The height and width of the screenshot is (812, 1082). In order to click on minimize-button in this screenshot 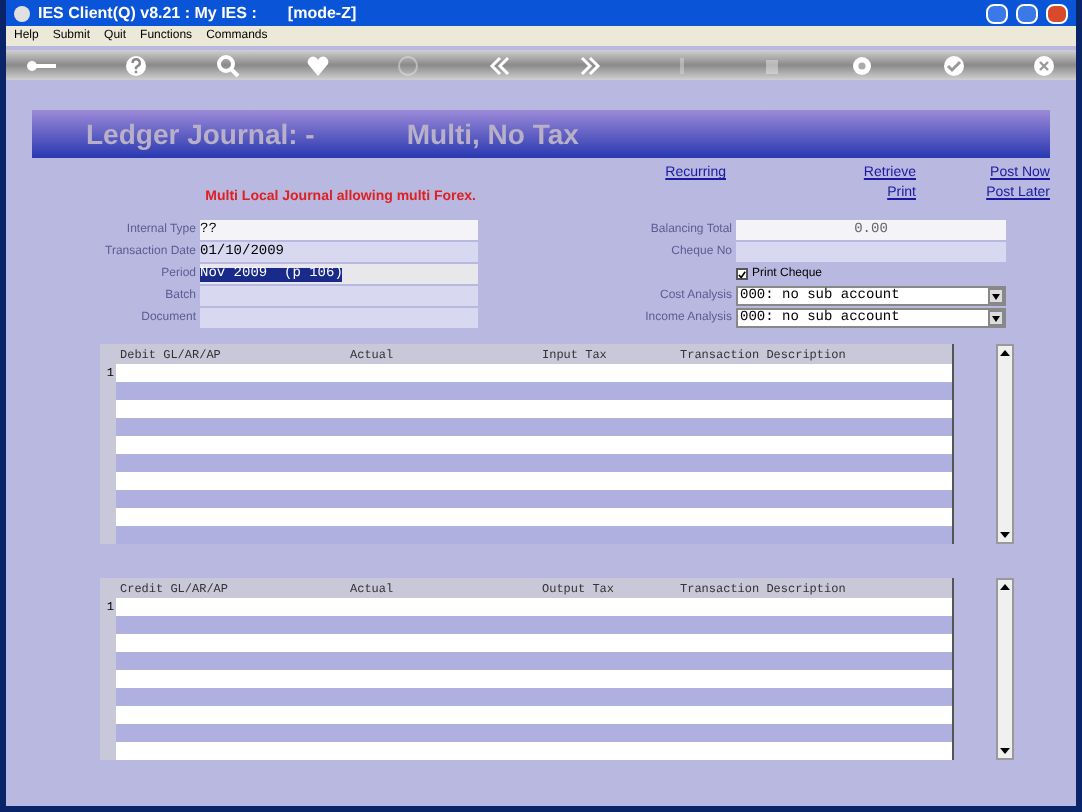, I will do `click(997, 13)`.